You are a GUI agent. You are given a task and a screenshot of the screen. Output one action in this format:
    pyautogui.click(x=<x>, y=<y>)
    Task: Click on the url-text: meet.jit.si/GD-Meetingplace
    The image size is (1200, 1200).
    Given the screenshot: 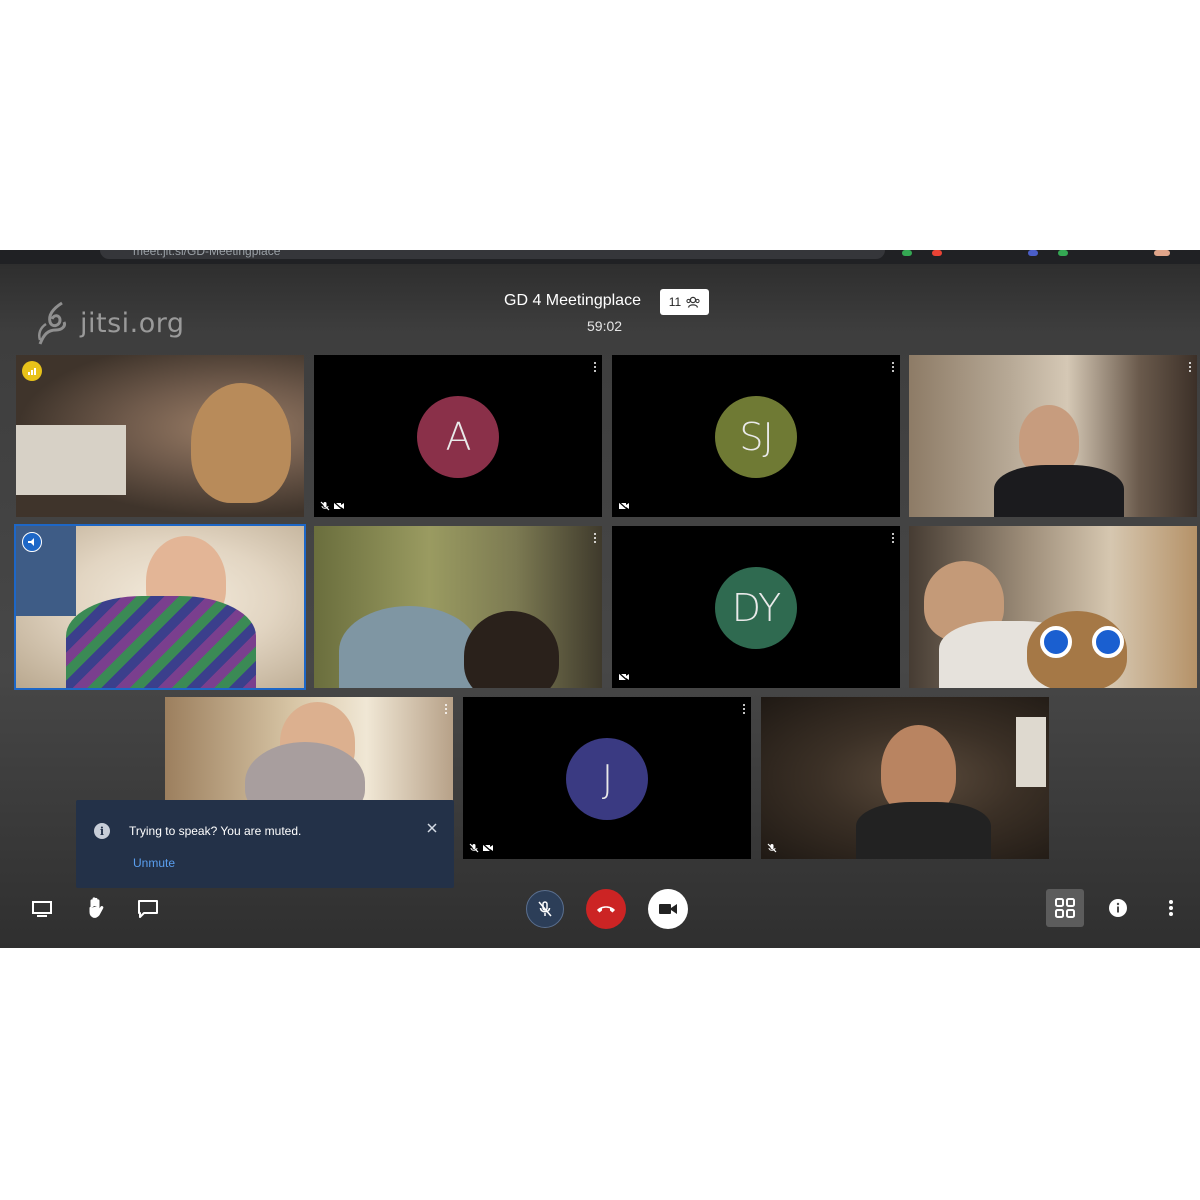 What is the action you would take?
    pyautogui.click(x=207, y=254)
    